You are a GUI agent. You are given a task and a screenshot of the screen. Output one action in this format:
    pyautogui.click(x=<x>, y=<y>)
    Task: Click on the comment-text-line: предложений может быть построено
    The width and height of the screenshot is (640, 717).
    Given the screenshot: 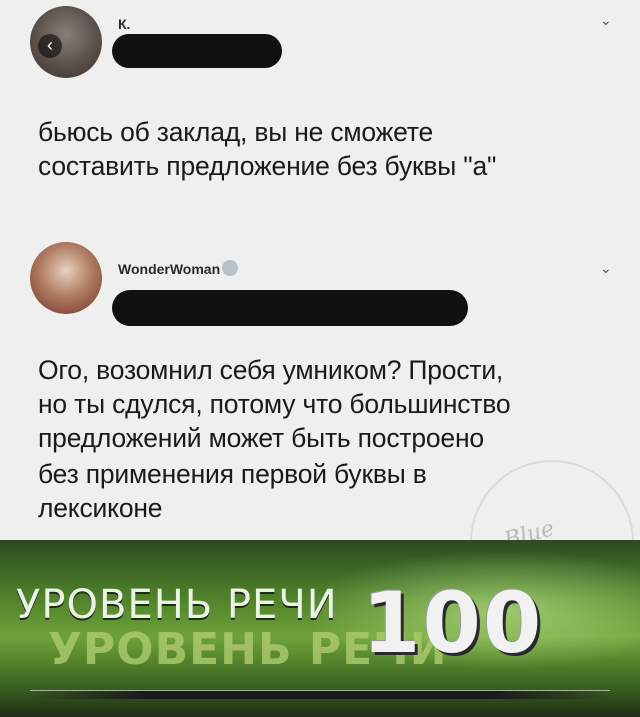 What is the action you would take?
    pyautogui.click(x=261, y=438)
    